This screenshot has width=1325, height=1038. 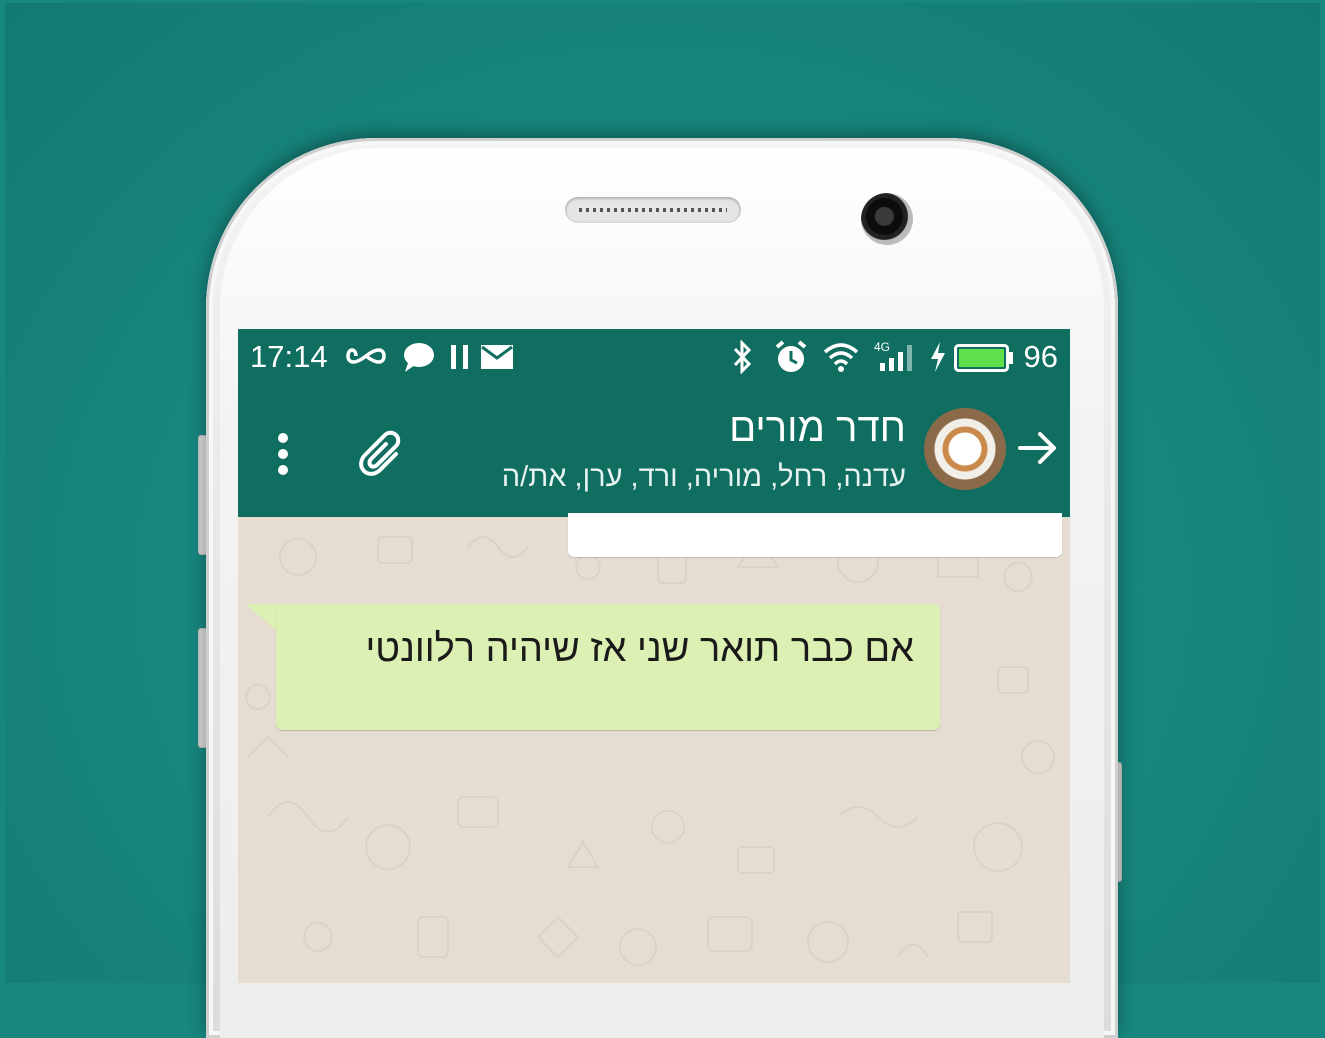 What do you see at coordinates (459, 357) in the screenshot?
I see `pause-icon` at bounding box center [459, 357].